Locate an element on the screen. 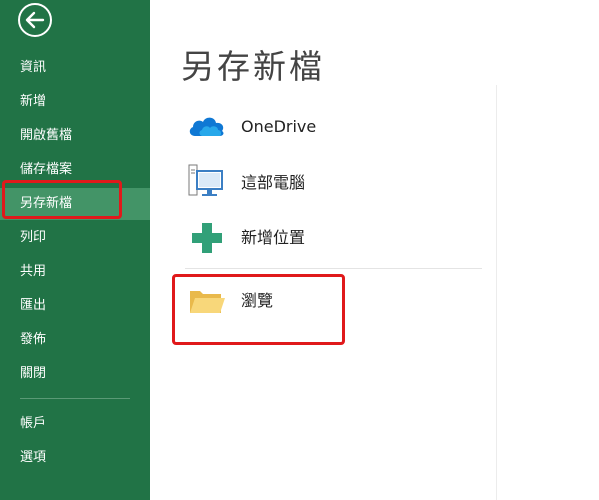 The height and width of the screenshot is (500, 599). nav-save-as: 另存新檔 is located at coordinates (75, 204).